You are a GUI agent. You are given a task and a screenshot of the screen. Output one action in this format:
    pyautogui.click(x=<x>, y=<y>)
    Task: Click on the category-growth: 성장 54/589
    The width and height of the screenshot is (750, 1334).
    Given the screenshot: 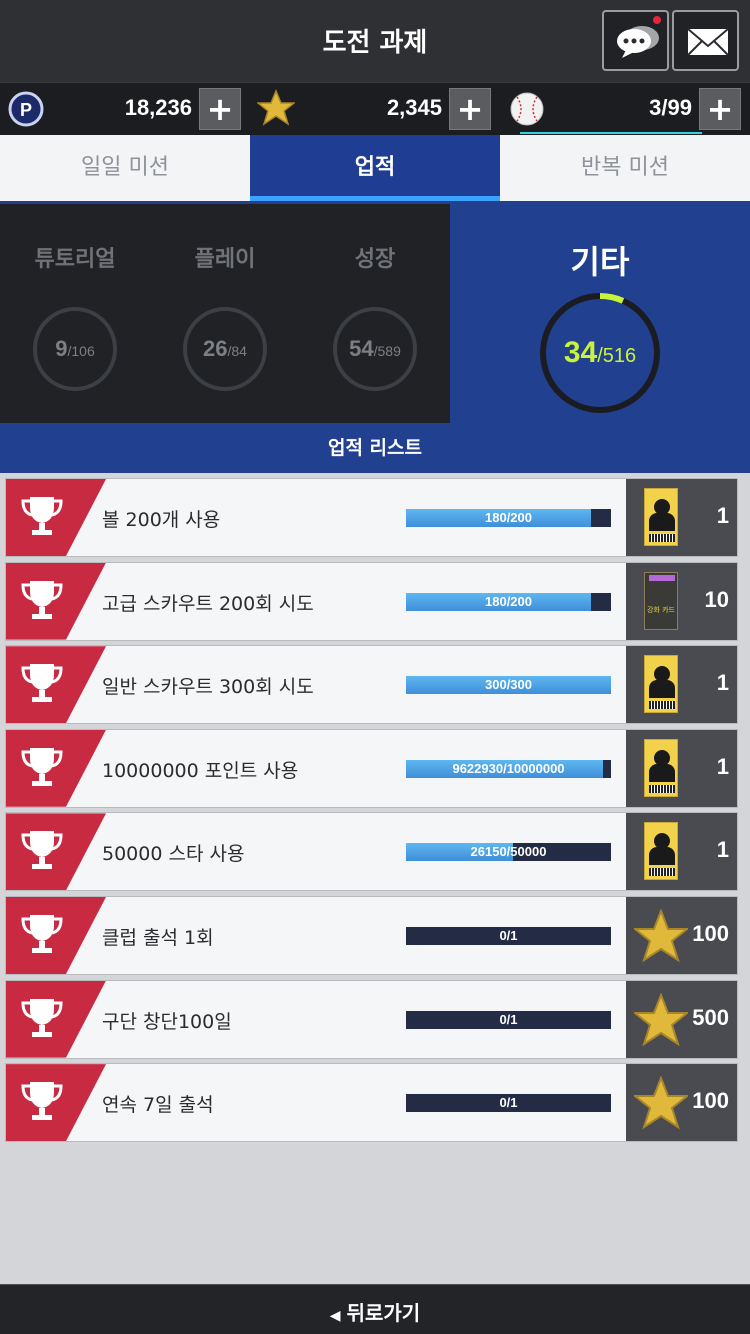 What is the action you would take?
    pyautogui.click(x=375, y=316)
    